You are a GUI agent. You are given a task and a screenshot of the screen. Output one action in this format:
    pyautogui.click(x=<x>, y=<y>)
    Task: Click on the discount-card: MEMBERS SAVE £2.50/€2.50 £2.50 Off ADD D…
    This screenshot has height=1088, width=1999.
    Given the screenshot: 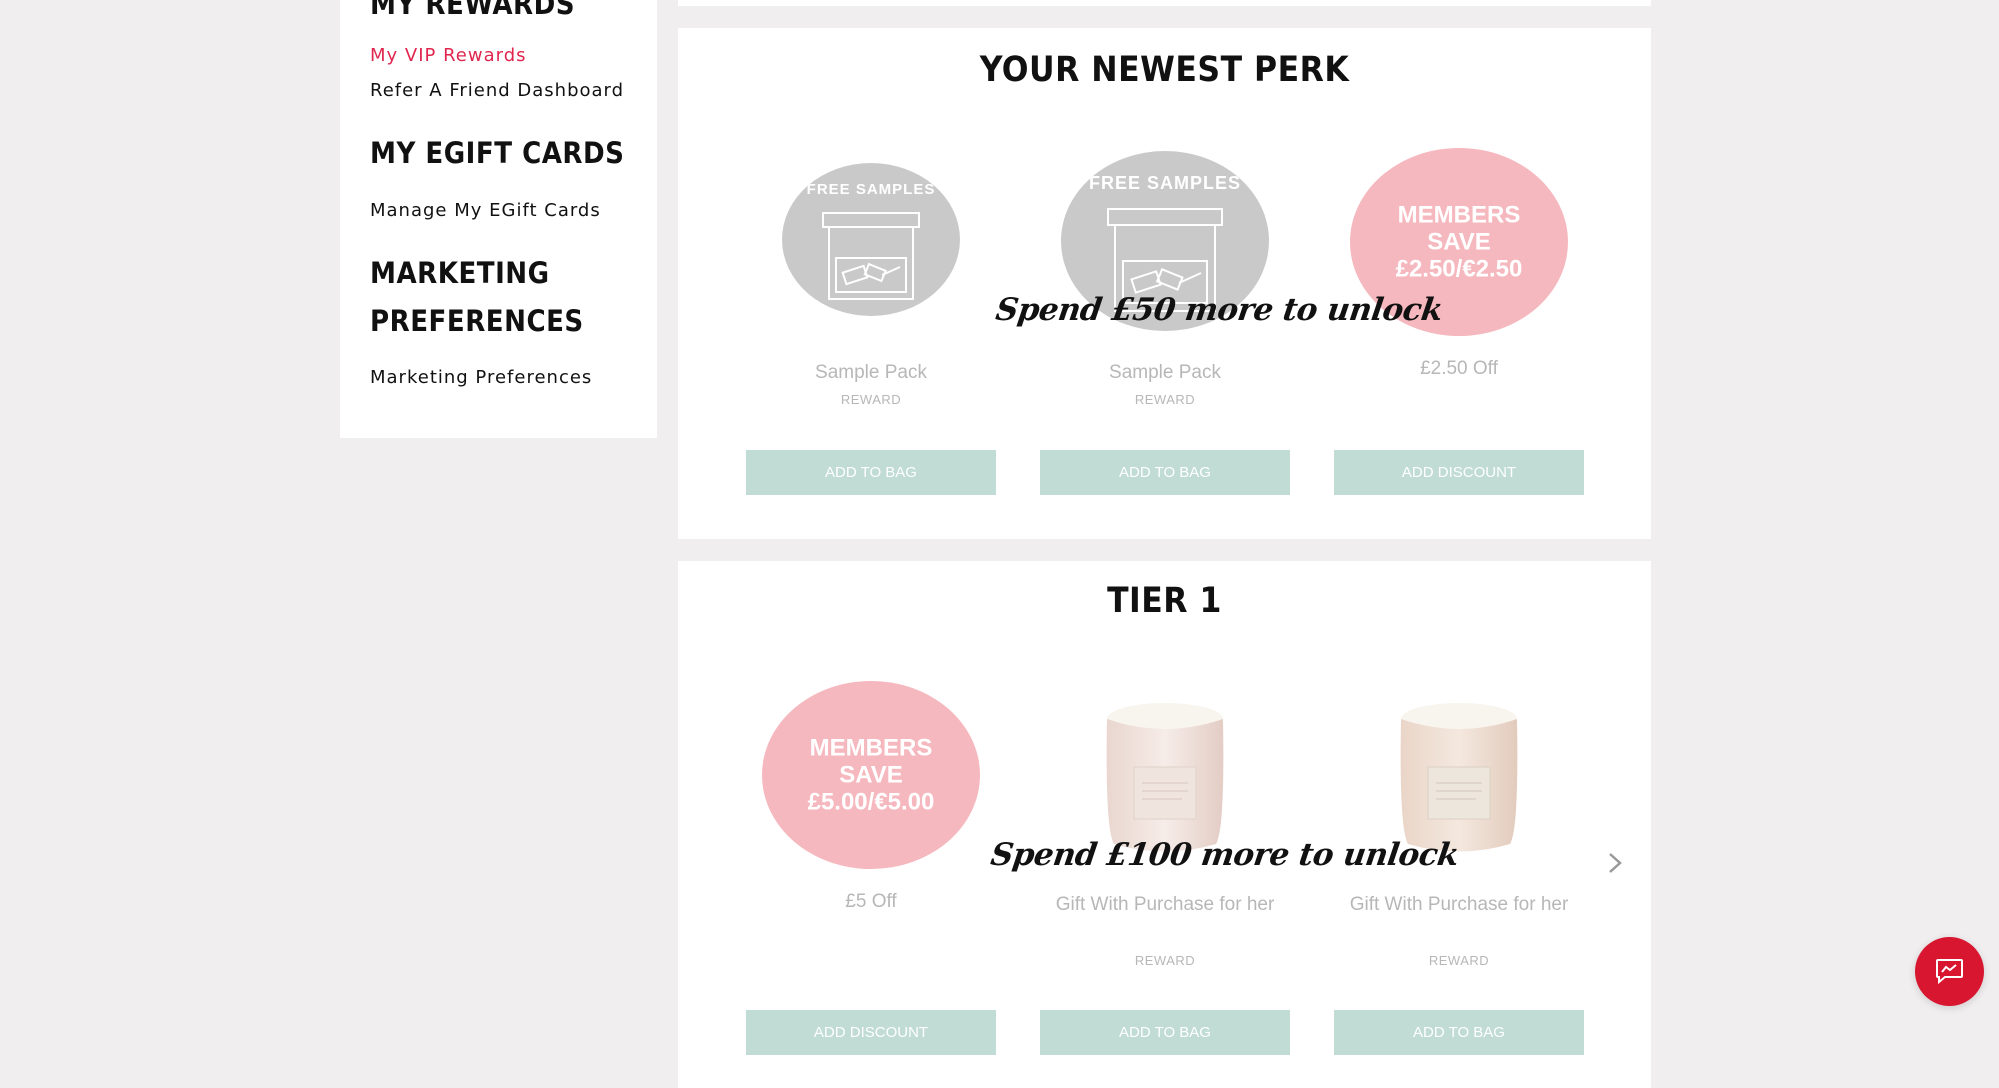 What is the action you would take?
    pyautogui.click(x=1459, y=283)
    